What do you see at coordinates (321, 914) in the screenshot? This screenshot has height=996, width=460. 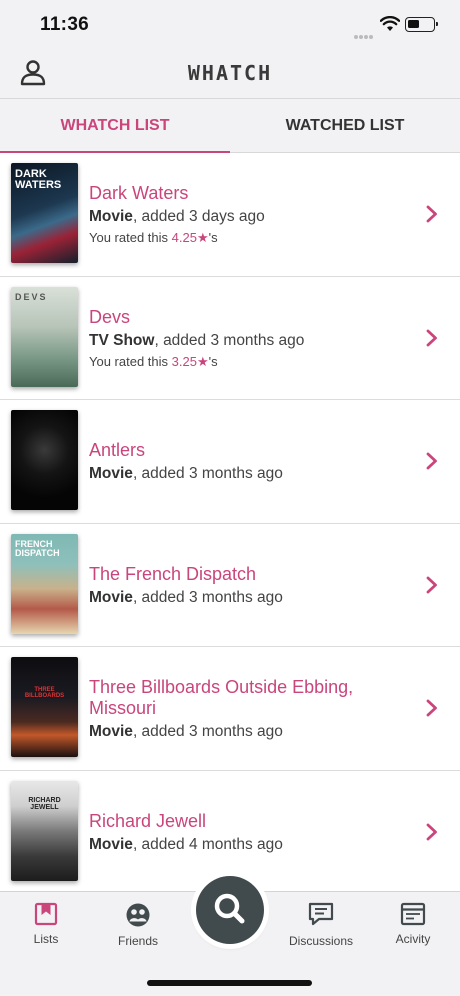 I see `discussions-icon` at bounding box center [321, 914].